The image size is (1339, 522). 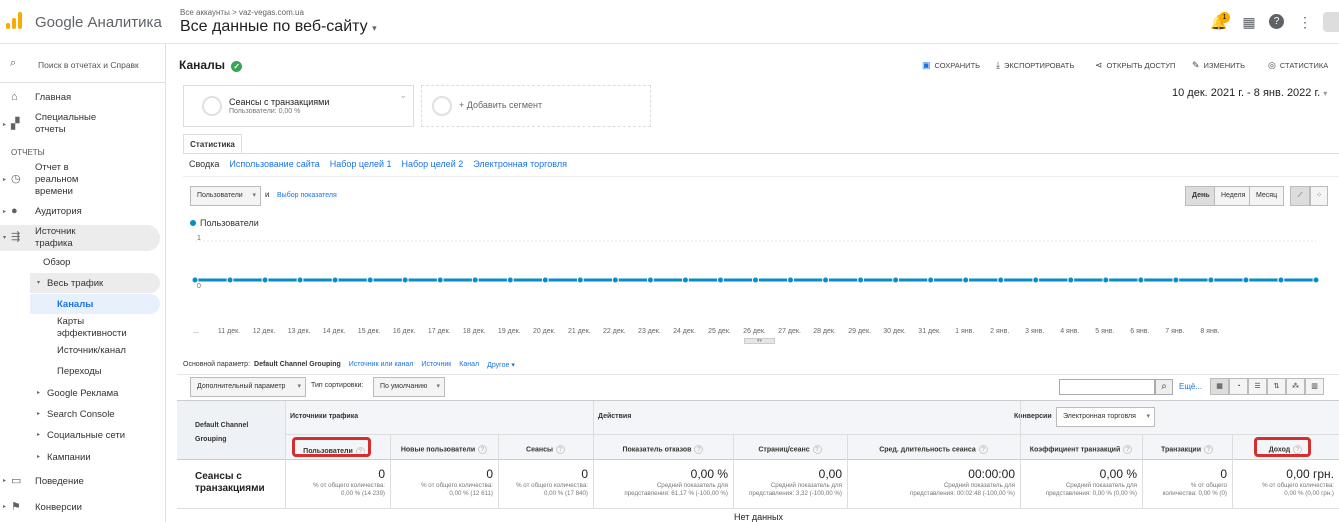 What do you see at coordinates (1219, 386) in the screenshot?
I see `table-view-icon: ▦` at bounding box center [1219, 386].